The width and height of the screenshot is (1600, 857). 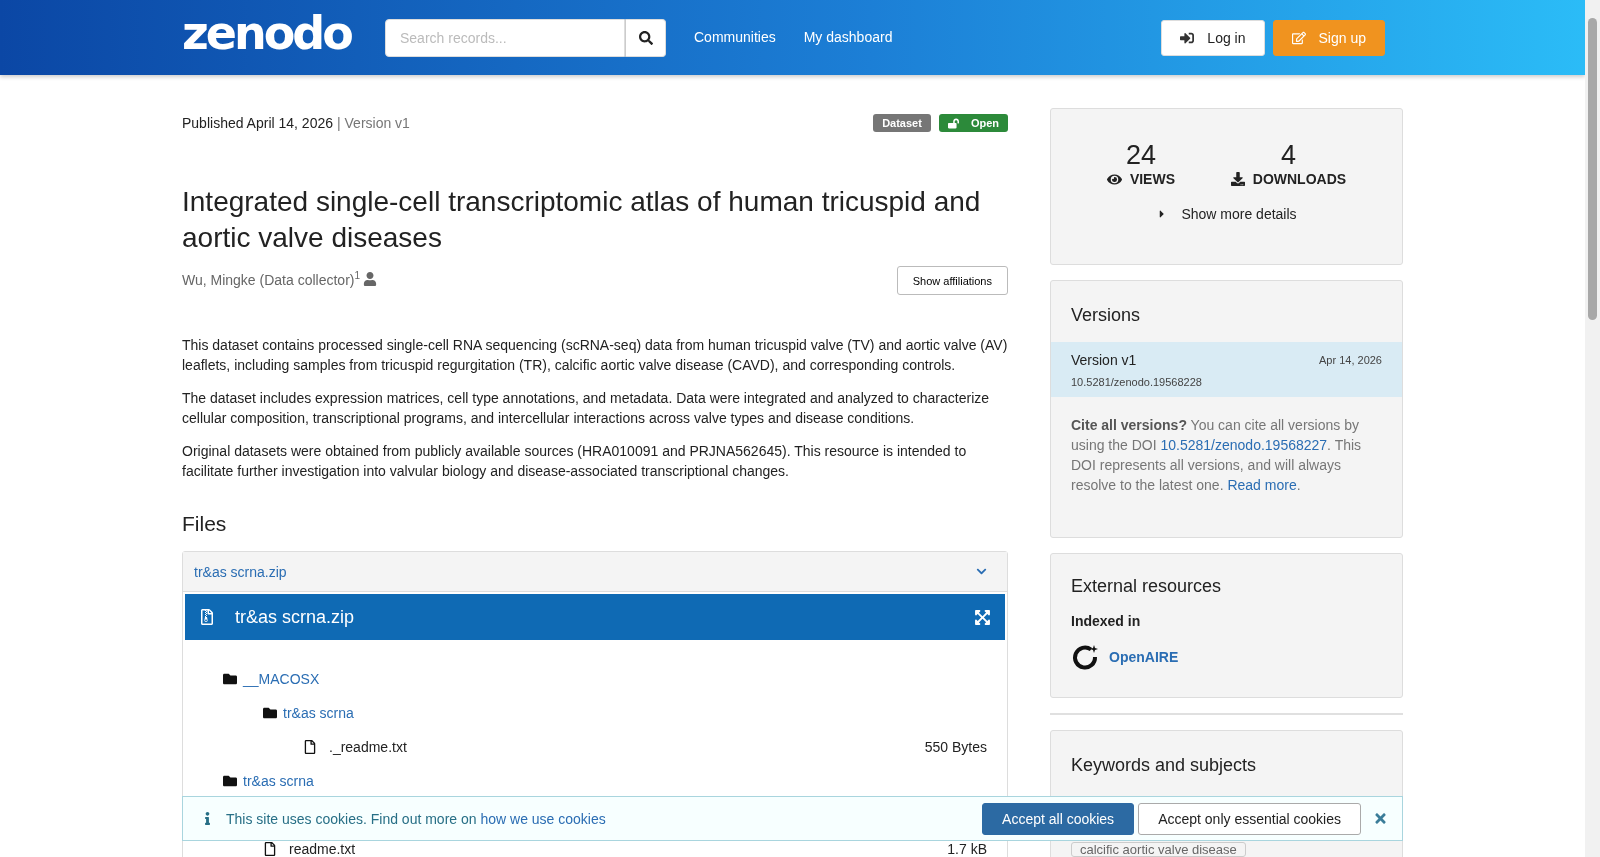 I want to click on archive-icon, so click(x=207, y=617).